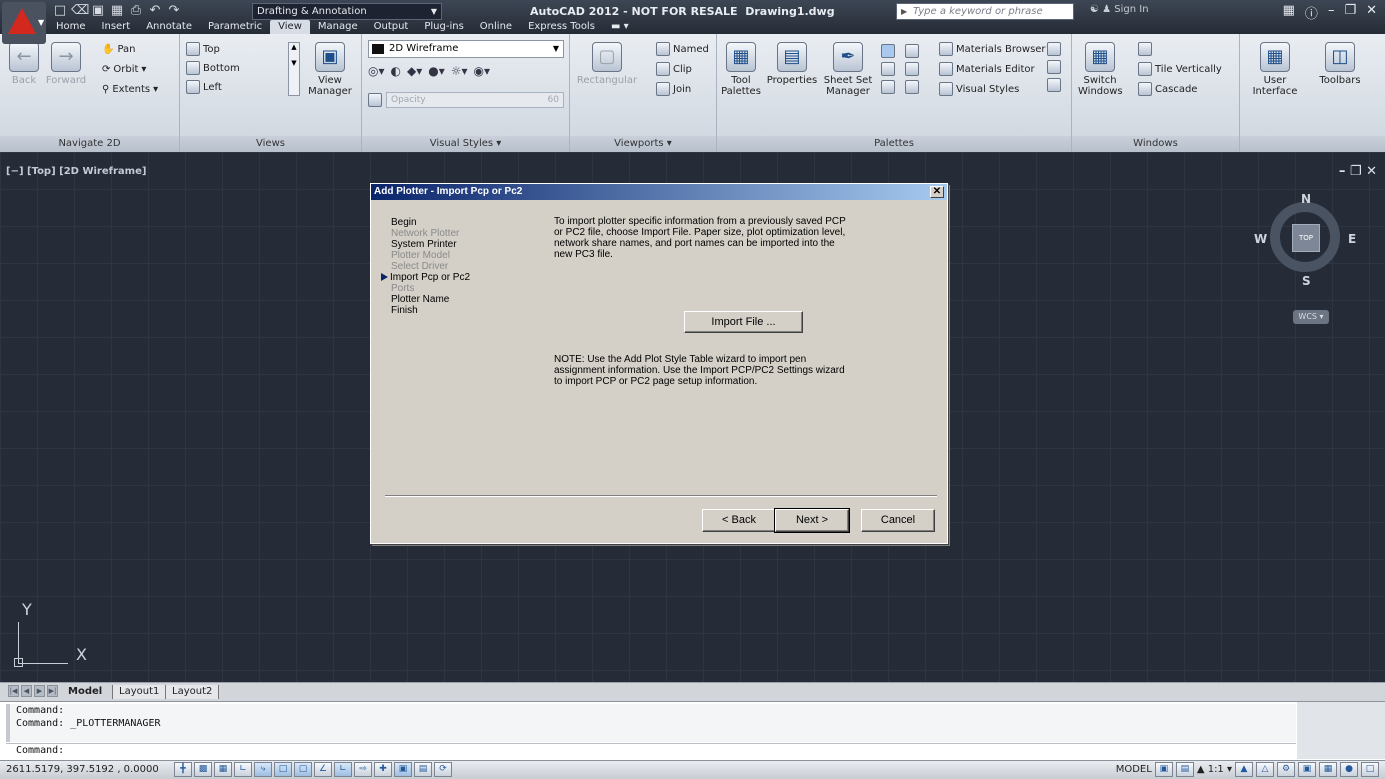  I want to click on prev-tab-icon: ◀, so click(26, 691).